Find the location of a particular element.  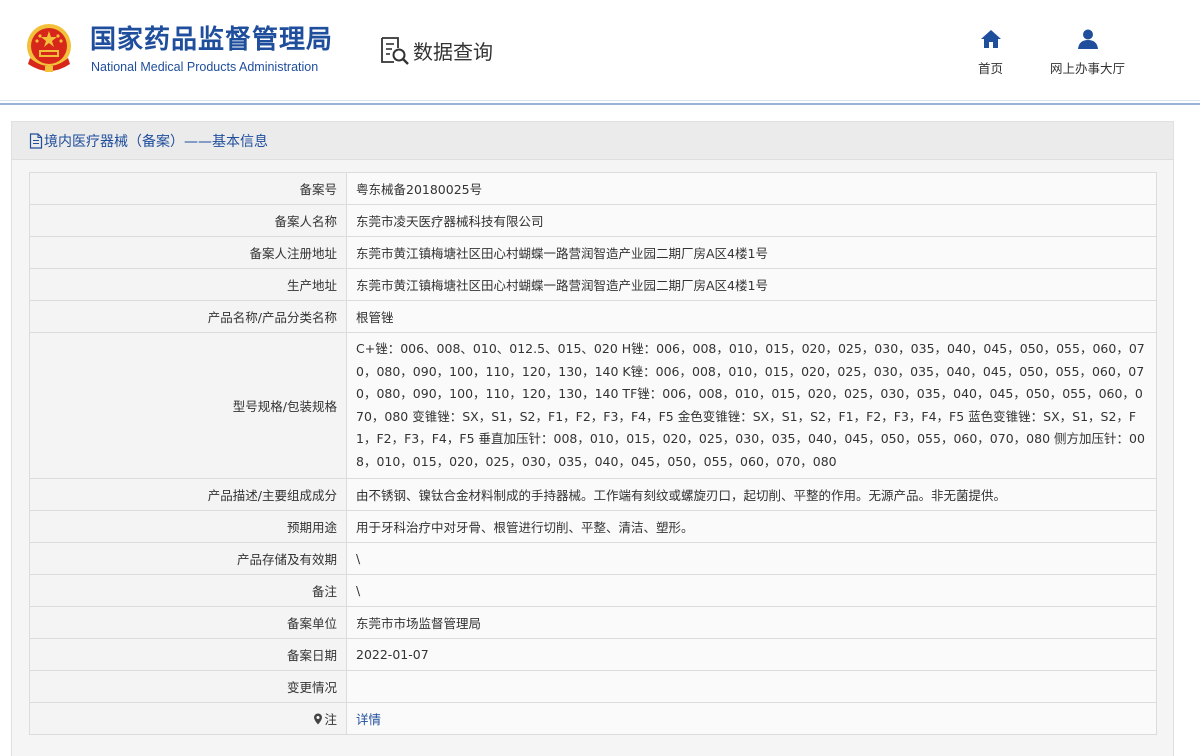

data-query-title: 数据查询 is located at coordinates (435, 50).